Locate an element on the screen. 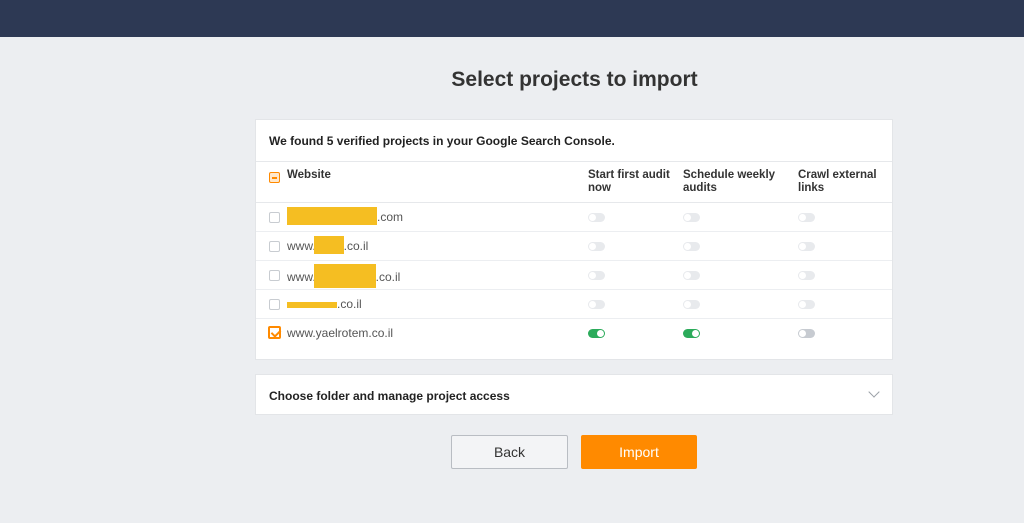  website-name: .co.il is located at coordinates (324, 304).